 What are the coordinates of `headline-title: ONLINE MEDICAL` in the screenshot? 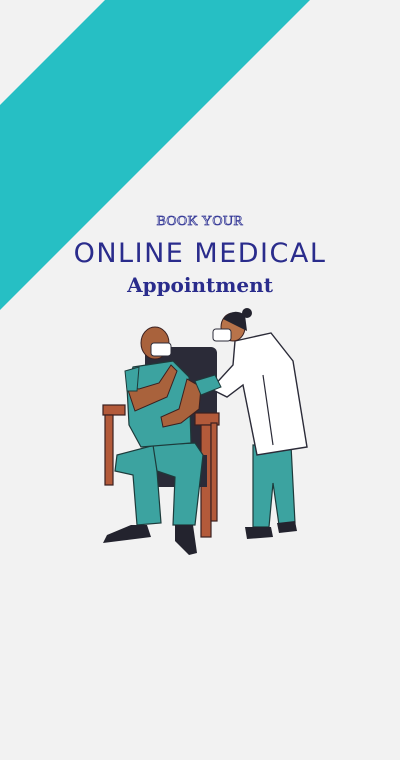 It's located at (200, 253).